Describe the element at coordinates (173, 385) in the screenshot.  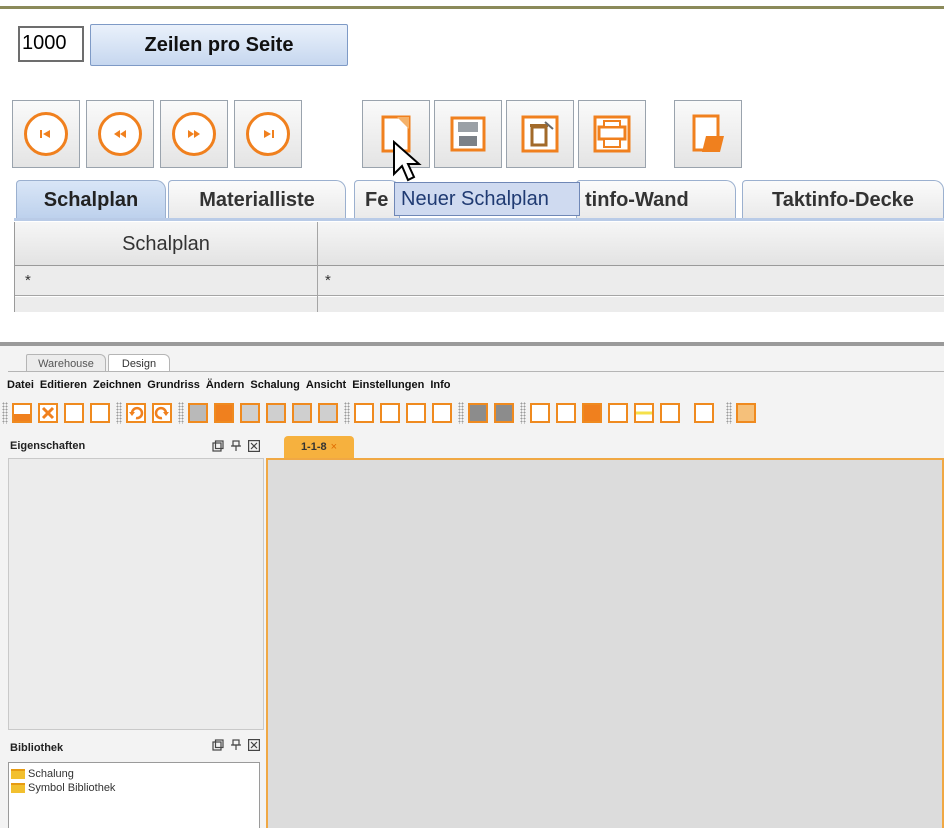
I see `menu-grundriss: Grundriss` at that location.